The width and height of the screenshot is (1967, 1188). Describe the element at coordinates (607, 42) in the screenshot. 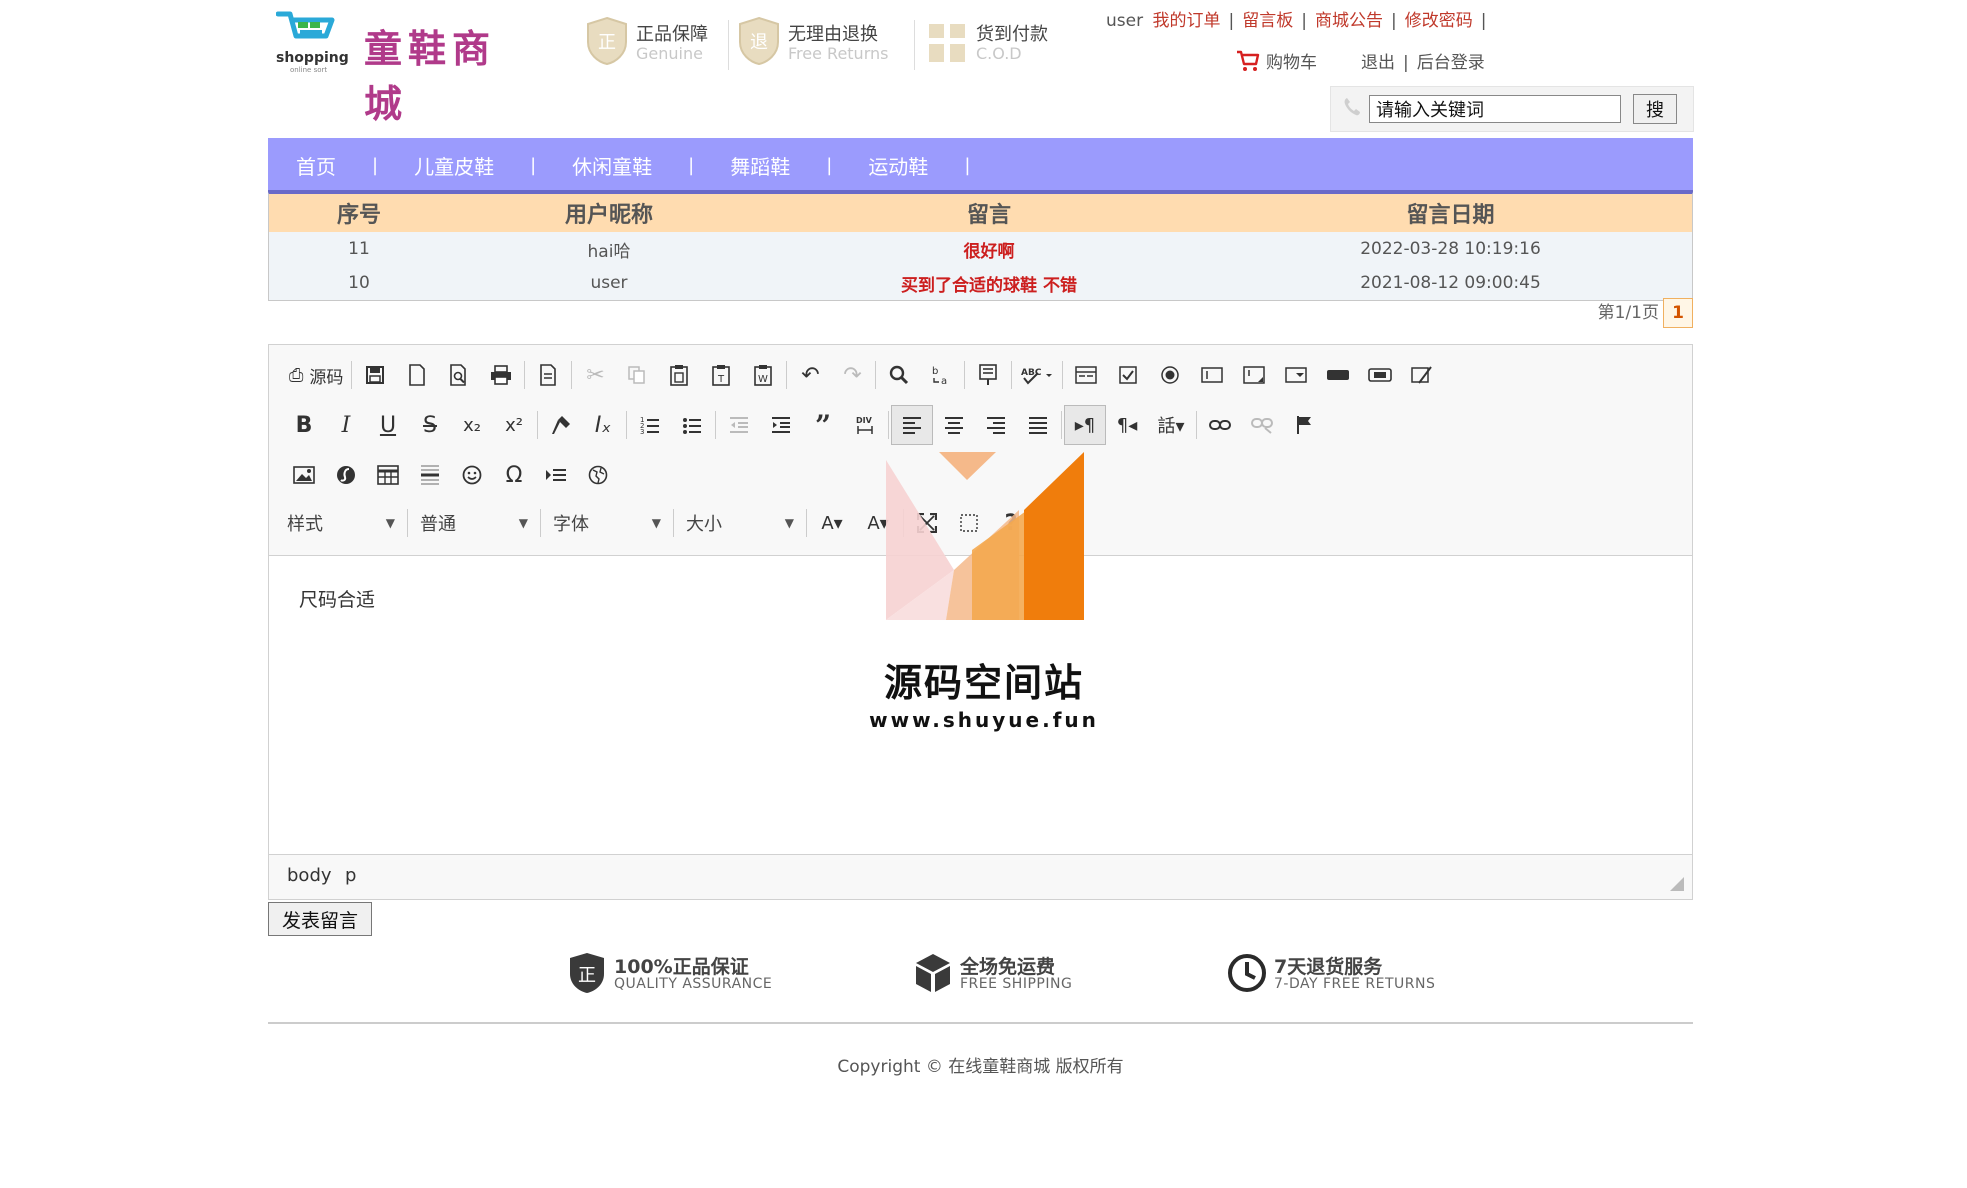

I see `svg-text: 正` at that location.